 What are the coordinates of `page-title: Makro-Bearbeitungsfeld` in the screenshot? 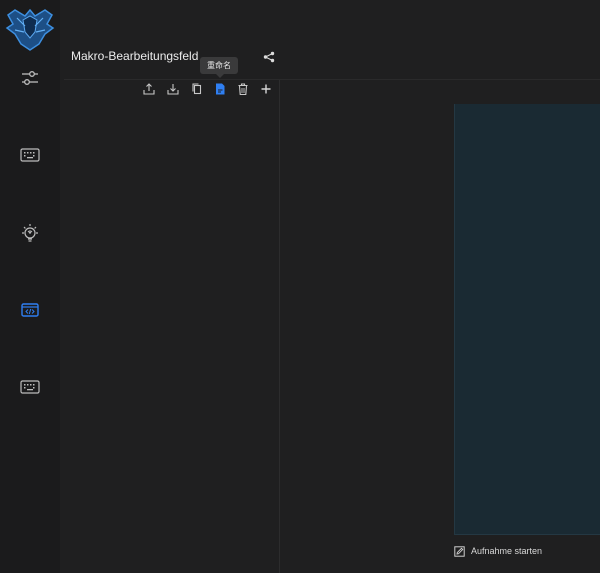 It's located at (135, 56).